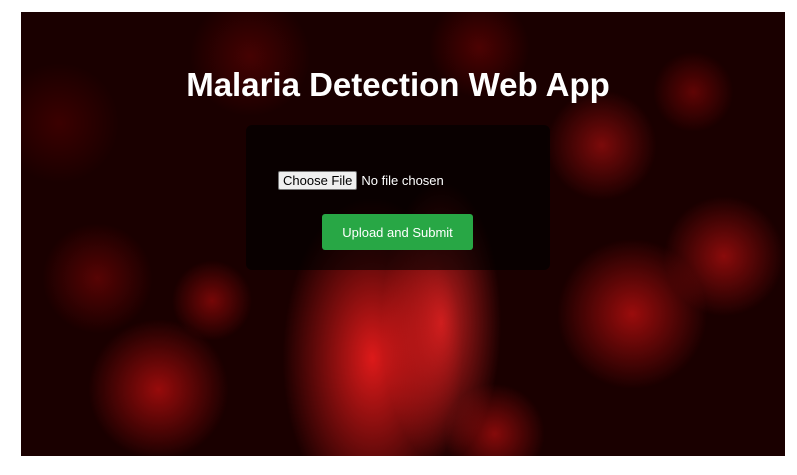 The height and width of the screenshot is (475, 797). I want to click on file-input: Choose File No file chosen, so click(361, 180).